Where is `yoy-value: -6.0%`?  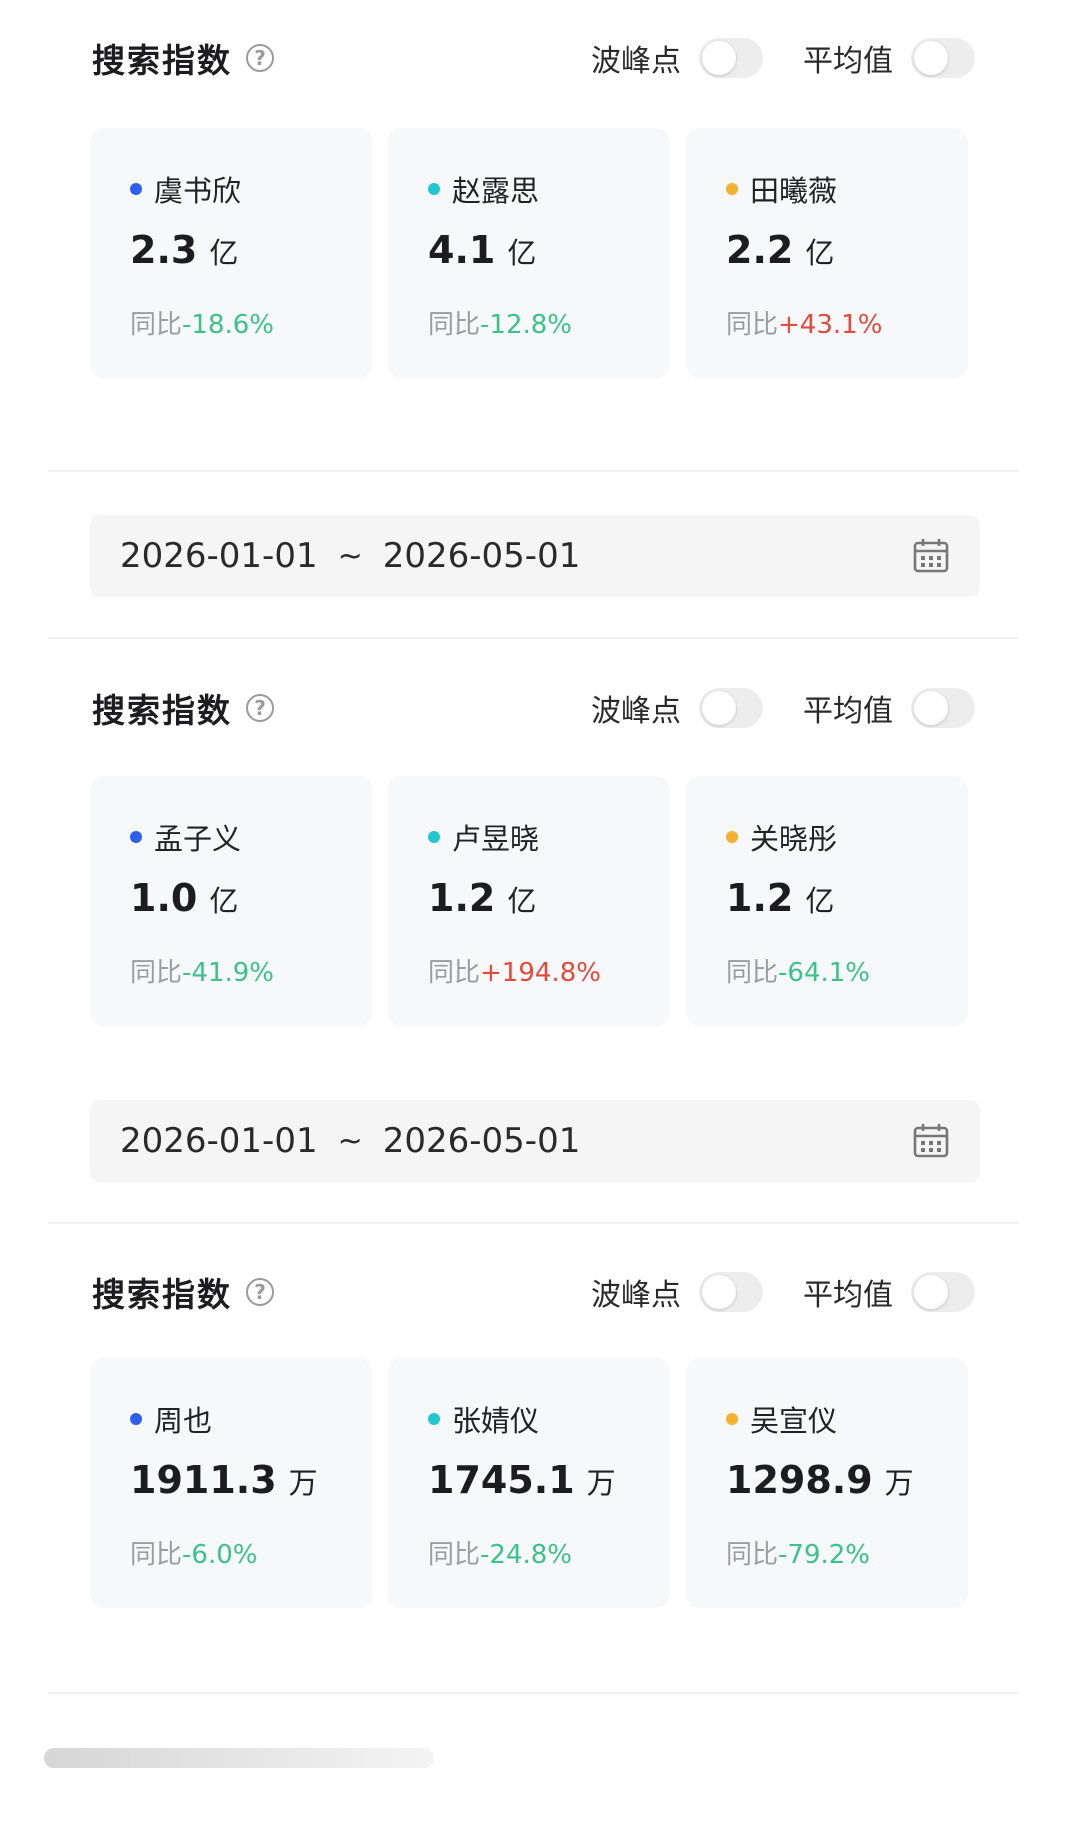 yoy-value: -6.0% is located at coordinates (220, 1555).